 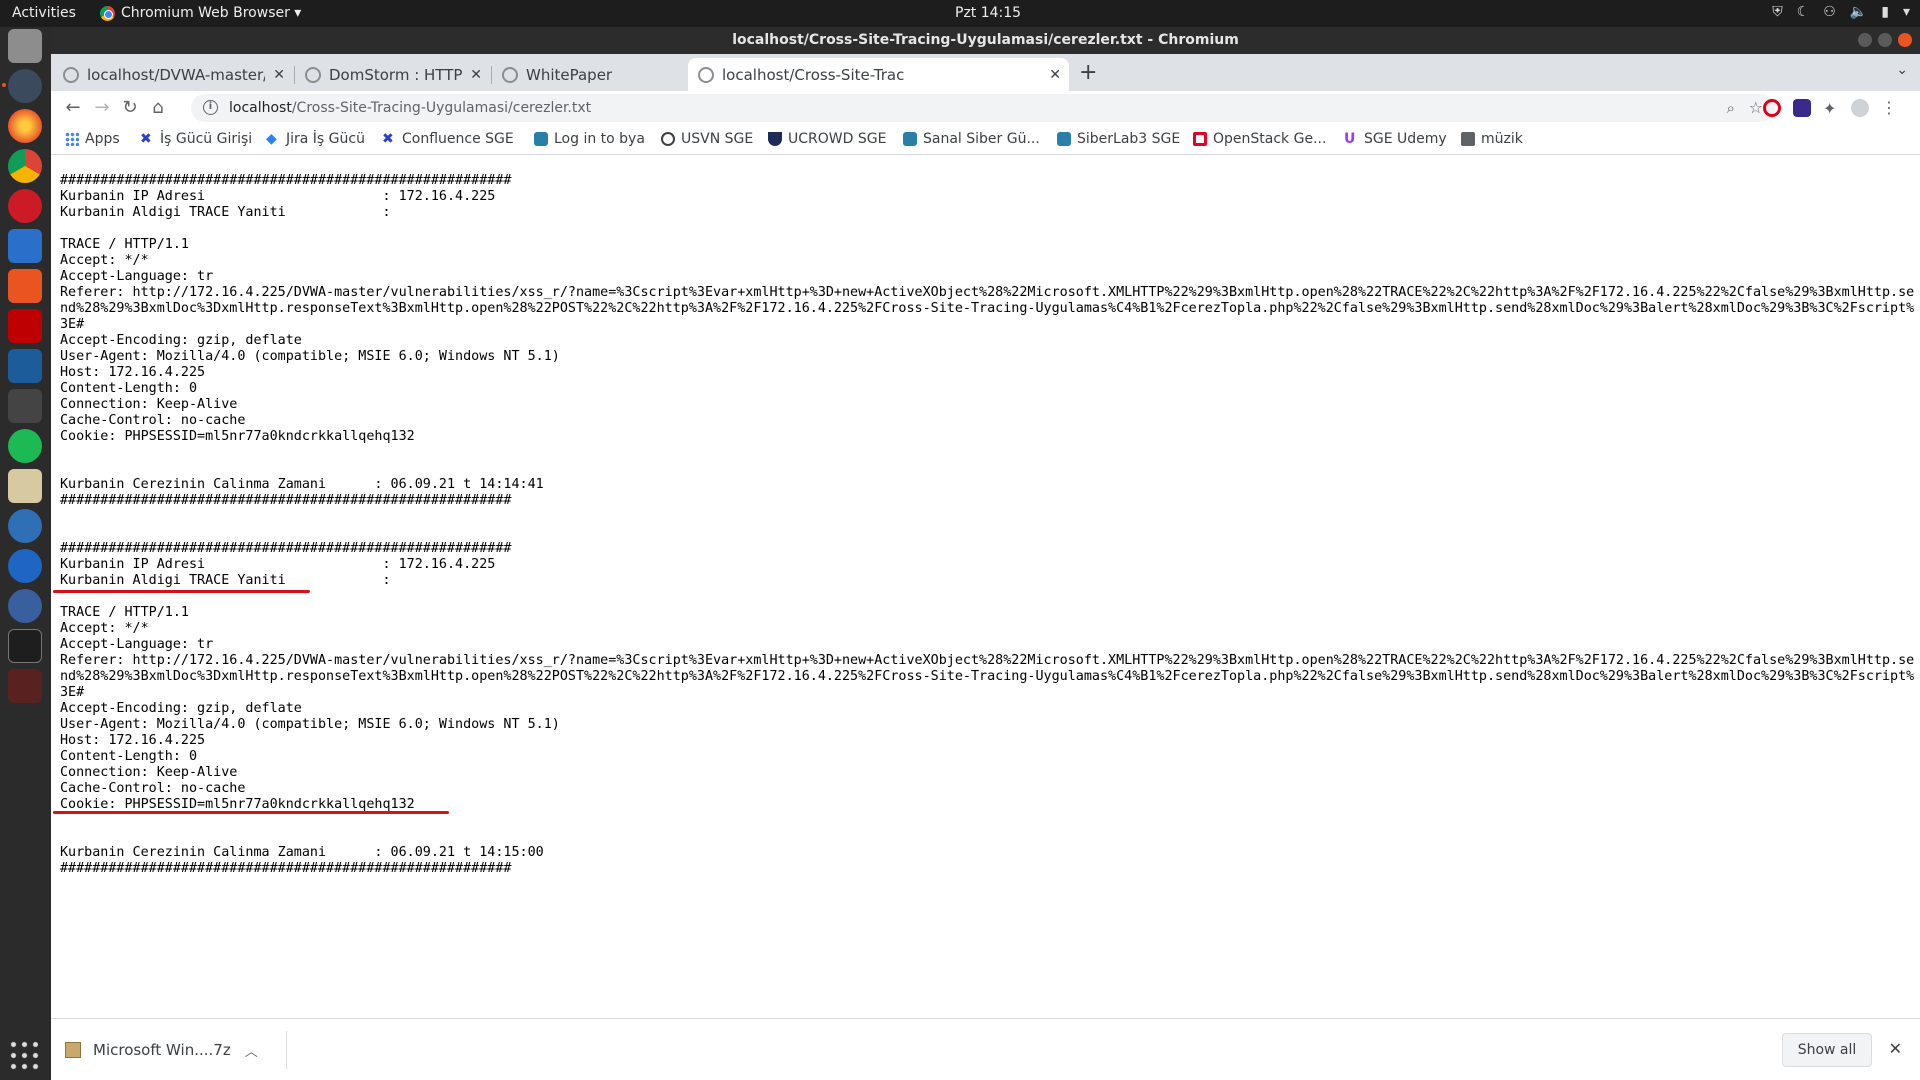 What do you see at coordinates (25, 646) in the screenshot?
I see `terminal-icon` at bounding box center [25, 646].